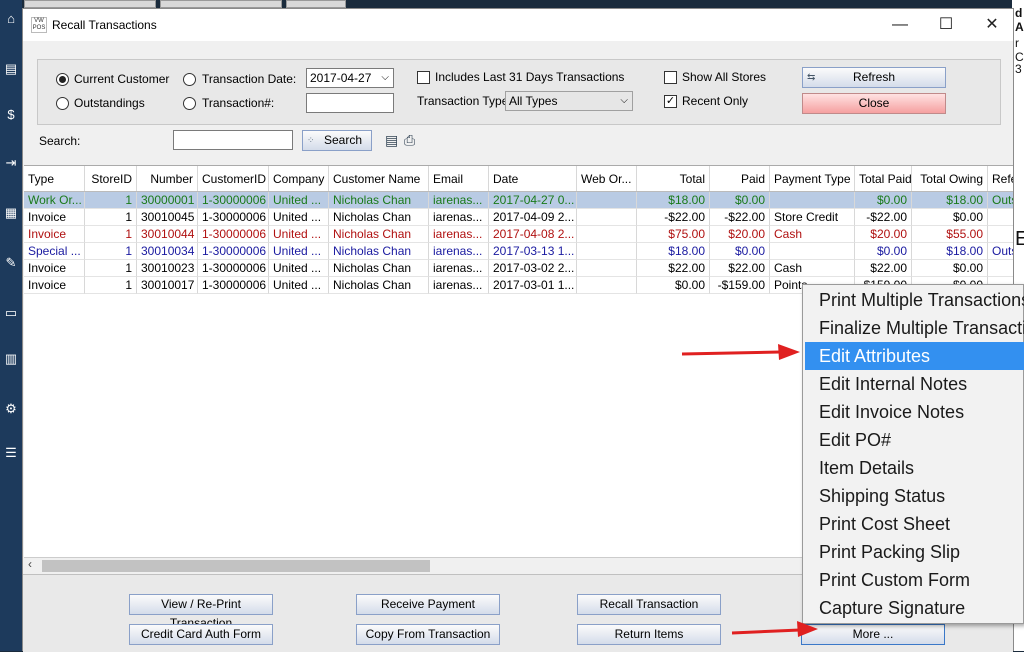 The width and height of the screenshot is (1024, 652). What do you see at coordinates (11, 359) in the screenshot?
I see `report-icon: ▥` at bounding box center [11, 359].